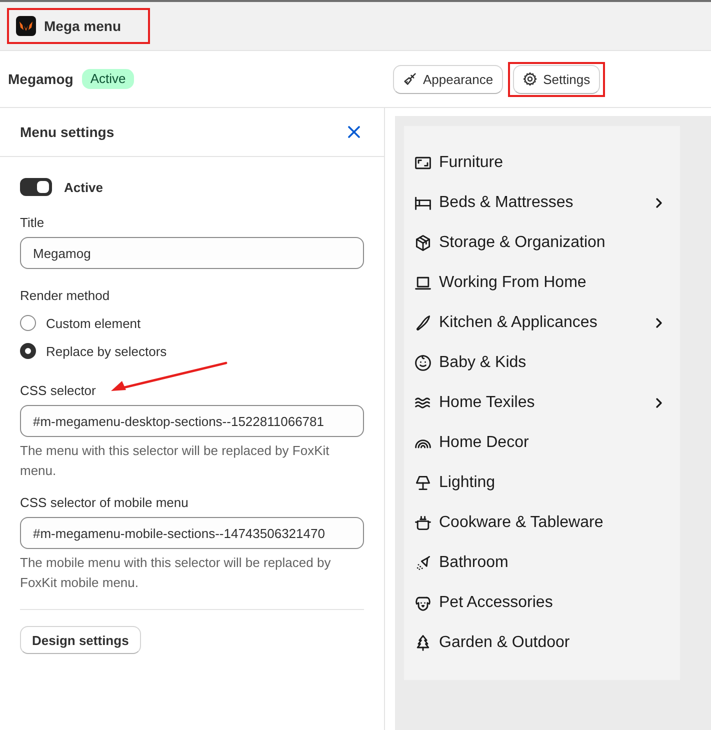  What do you see at coordinates (80, 640) in the screenshot?
I see `design-settings-button: Design settings` at bounding box center [80, 640].